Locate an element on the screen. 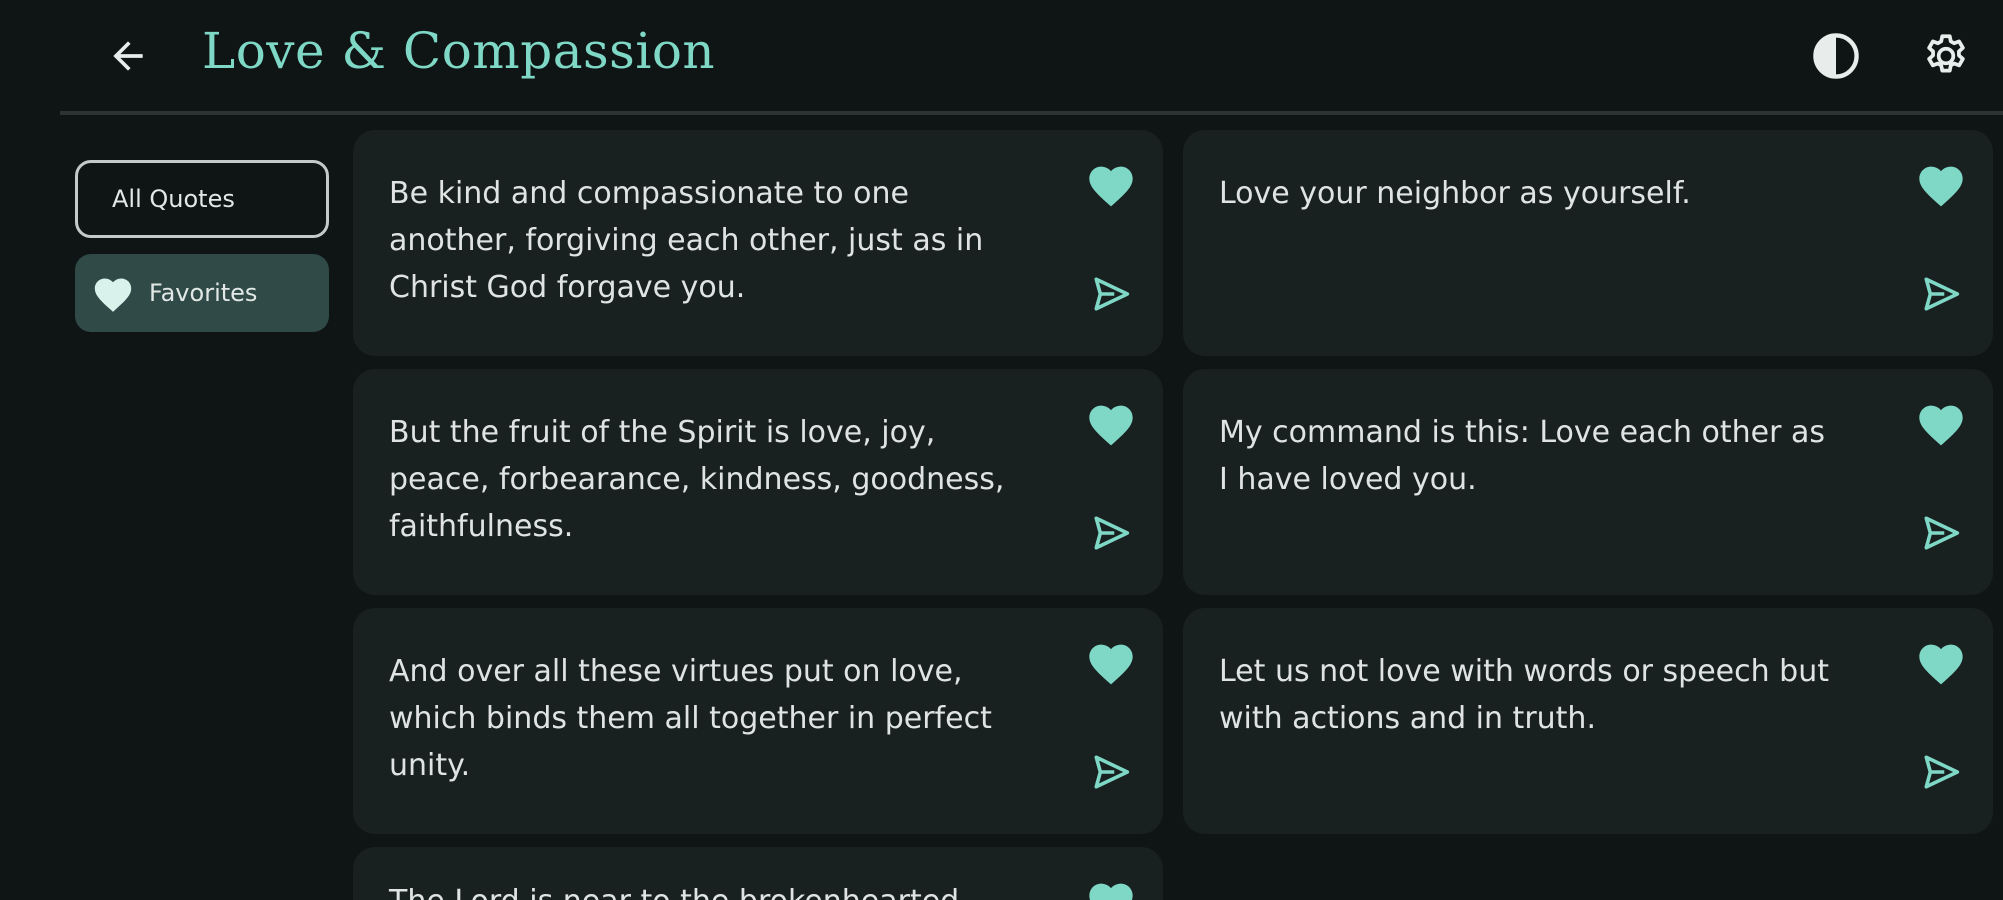 This screenshot has width=2003, height=900. favorites-button: Favorites is located at coordinates (202, 293).